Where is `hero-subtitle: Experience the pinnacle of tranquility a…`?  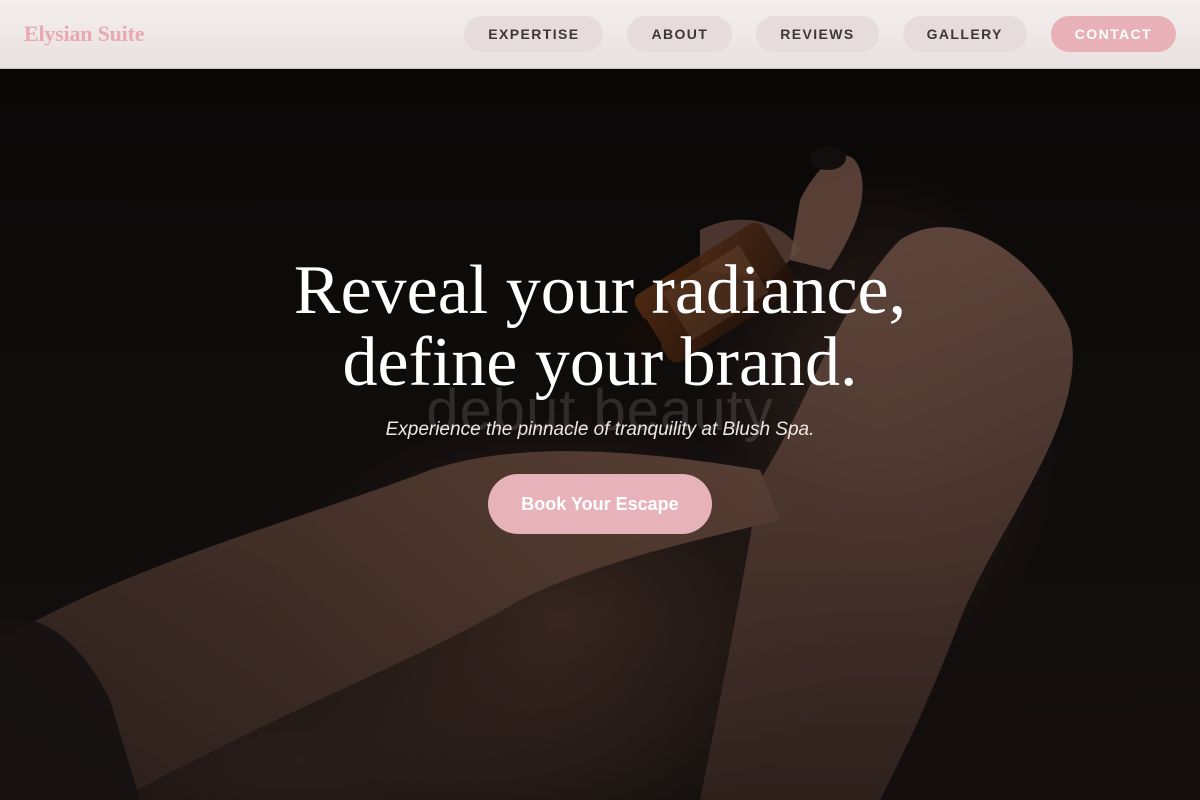
hero-subtitle: Experience the pinnacle of tranquility a… is located at coordinates (600, 429).